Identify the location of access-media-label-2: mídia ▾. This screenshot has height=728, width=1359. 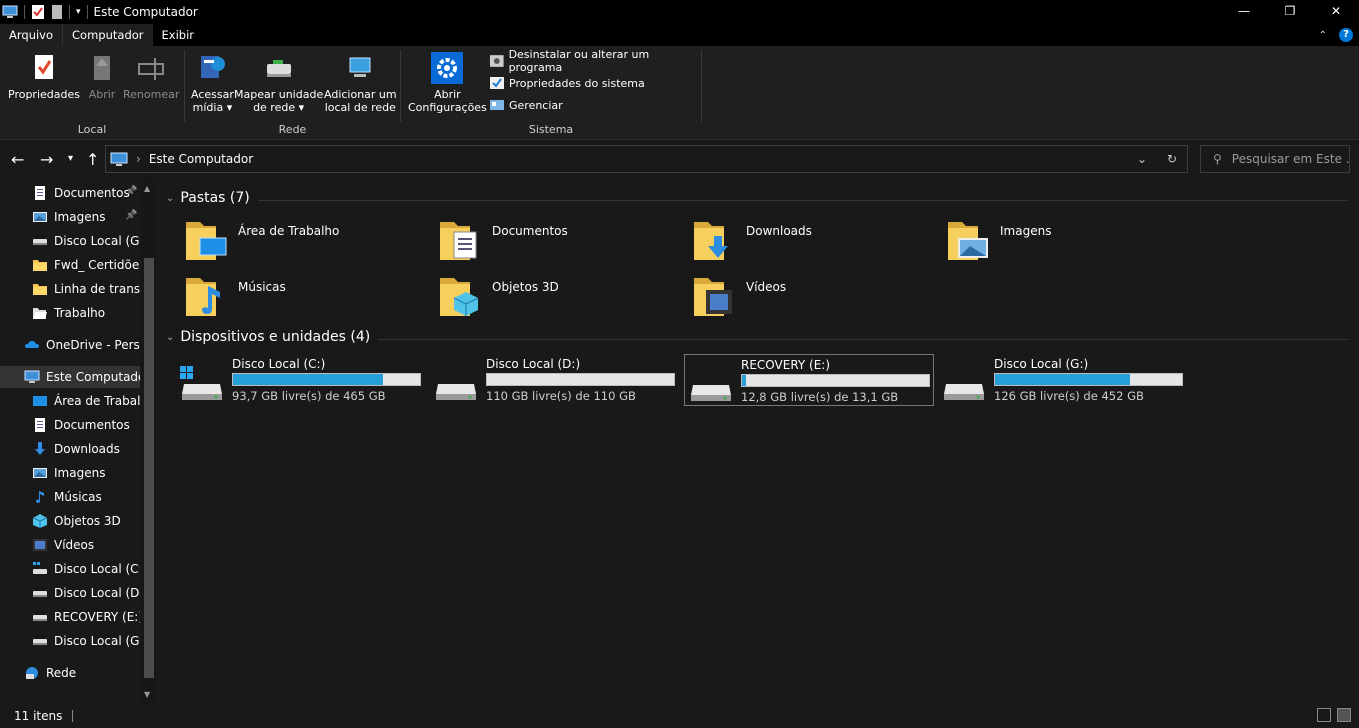
(212, 107).